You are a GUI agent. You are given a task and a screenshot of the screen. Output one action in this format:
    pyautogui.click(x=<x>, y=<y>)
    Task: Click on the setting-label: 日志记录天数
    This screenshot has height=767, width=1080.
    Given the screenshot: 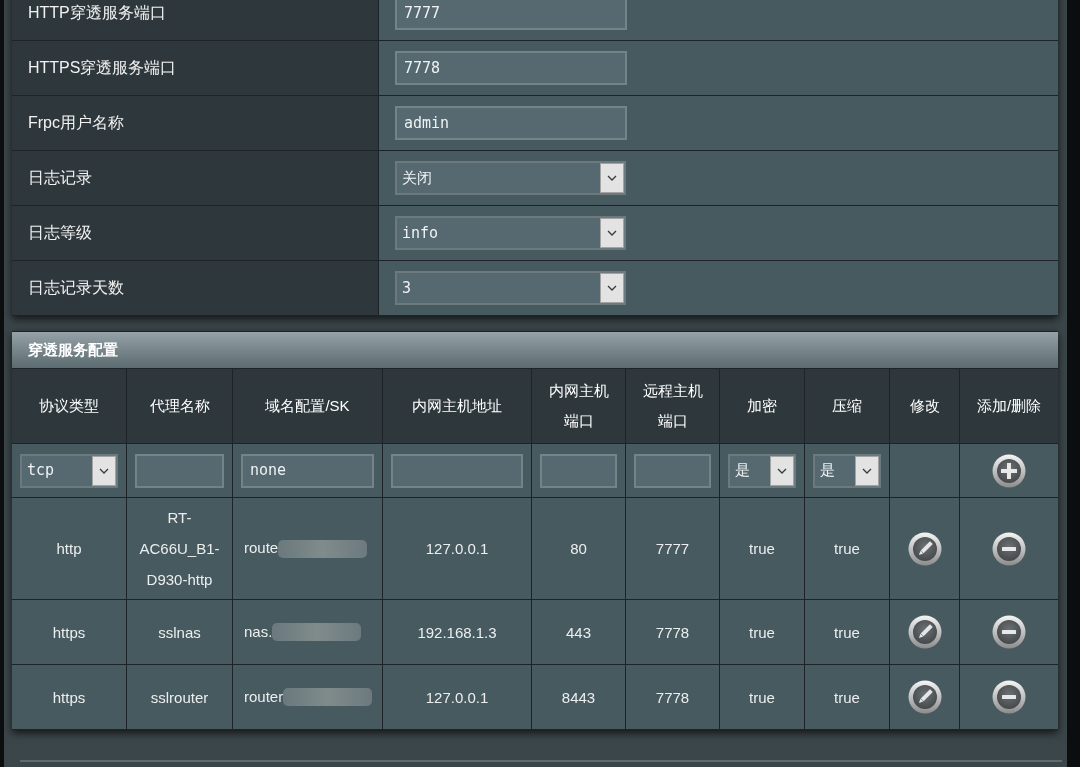 What is the action you would take?
    pyautogui.click(x=76, y=288)
    